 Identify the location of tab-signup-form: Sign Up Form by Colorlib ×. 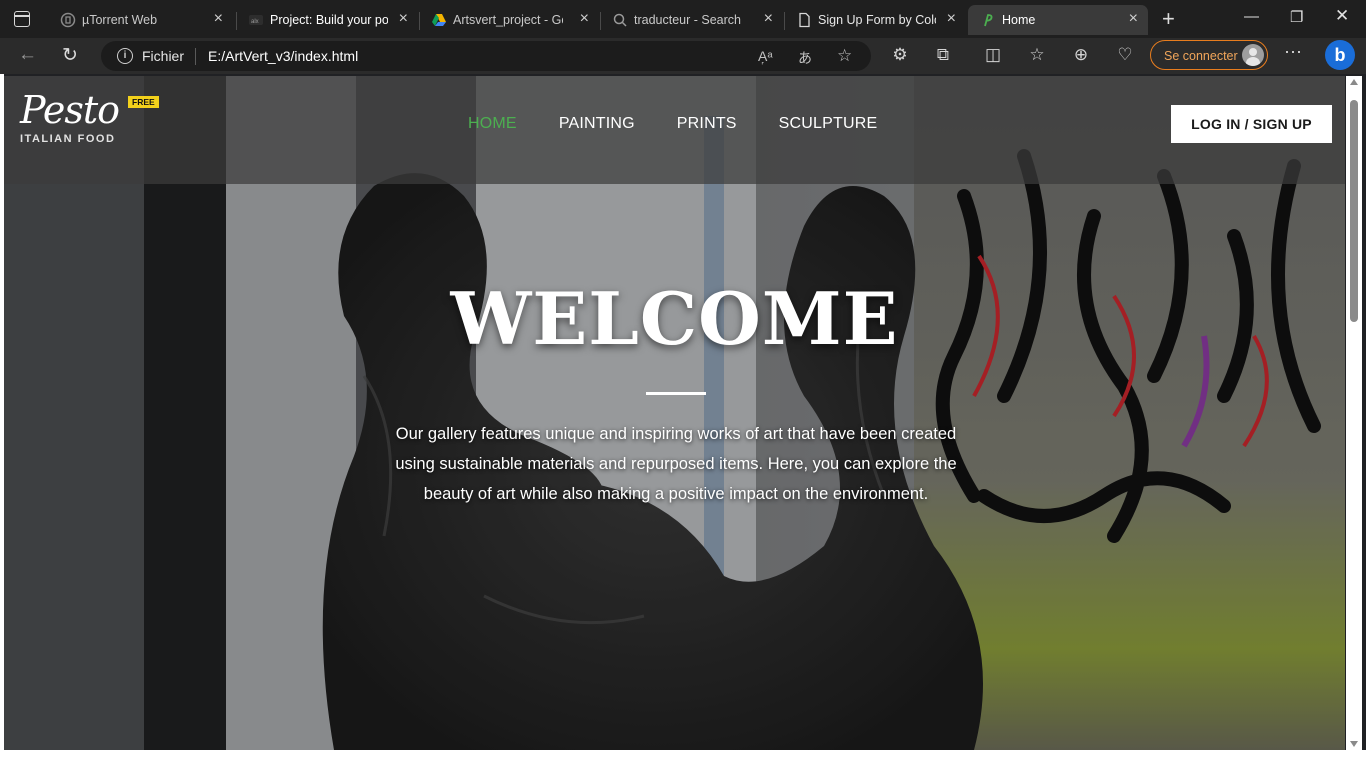
(875, 20).